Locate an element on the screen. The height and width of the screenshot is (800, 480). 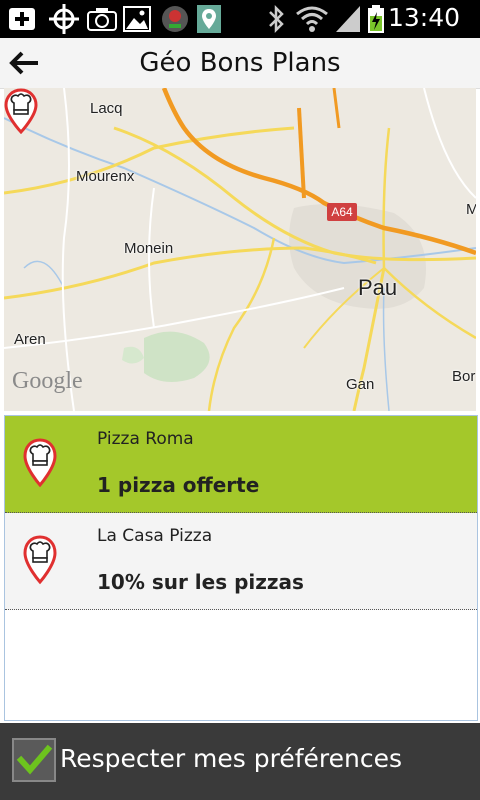
offer-shop-name: La Casa Pizza is located at coordinates (155, 536).